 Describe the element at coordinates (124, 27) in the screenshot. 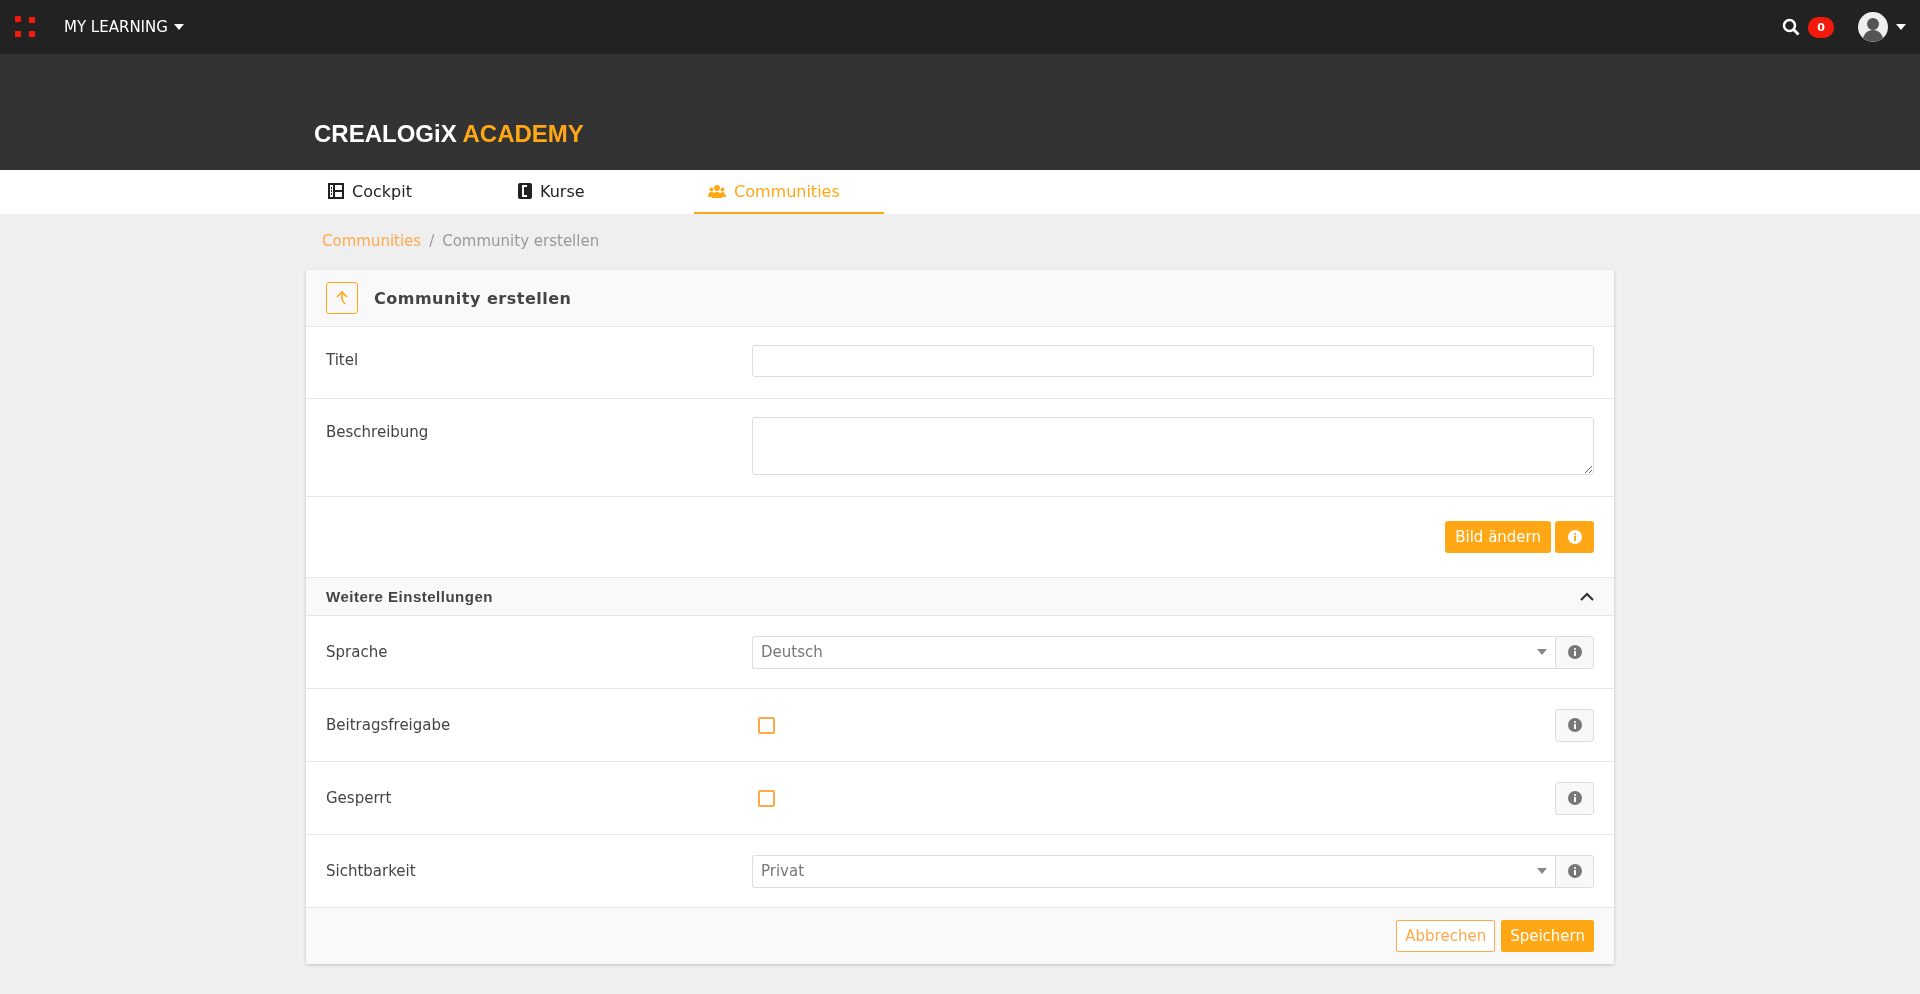

I see `my-learning-menu: MY LEARNING` at that location.